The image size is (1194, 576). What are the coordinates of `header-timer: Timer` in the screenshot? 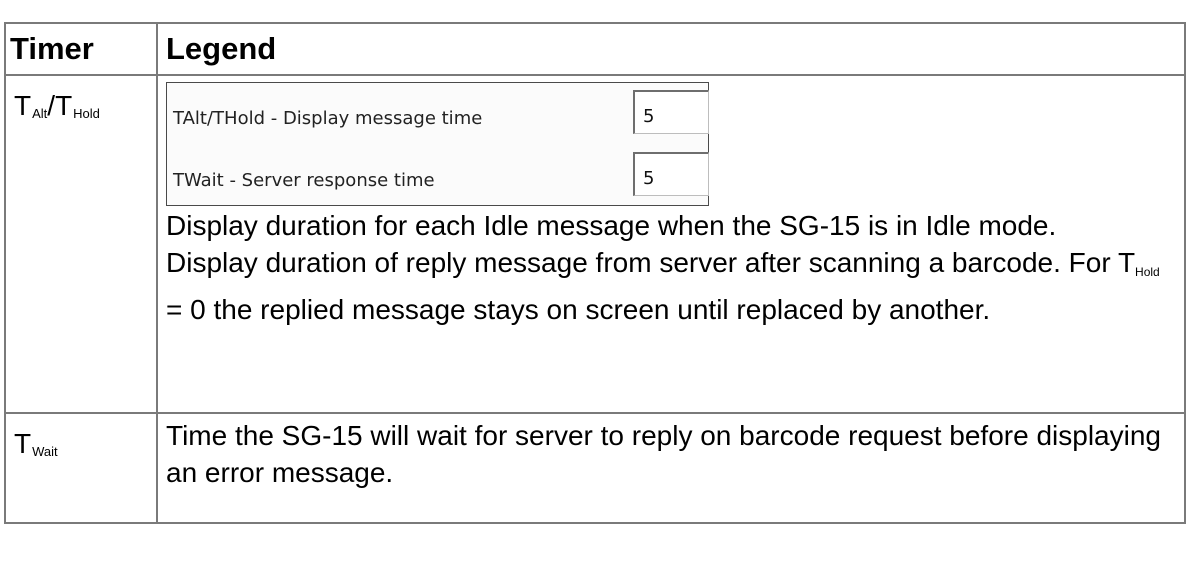 It's located at (81, 49).